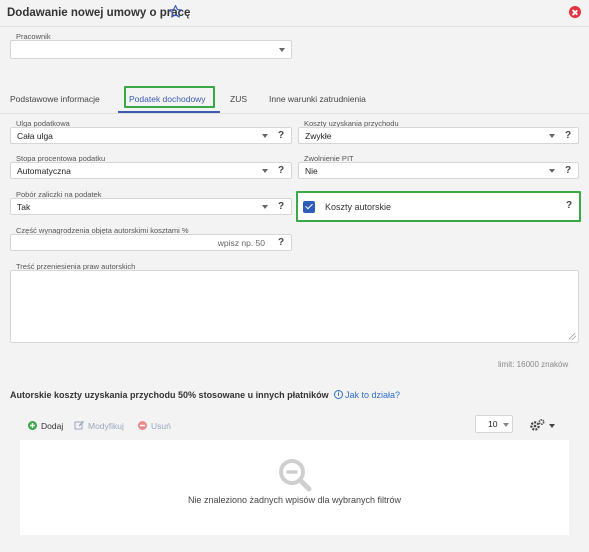 The image size is (589, 552). Describe the element at coordinates (311, 171) in the screenshot. I see `zwolnienie-value: Nie` at that location.